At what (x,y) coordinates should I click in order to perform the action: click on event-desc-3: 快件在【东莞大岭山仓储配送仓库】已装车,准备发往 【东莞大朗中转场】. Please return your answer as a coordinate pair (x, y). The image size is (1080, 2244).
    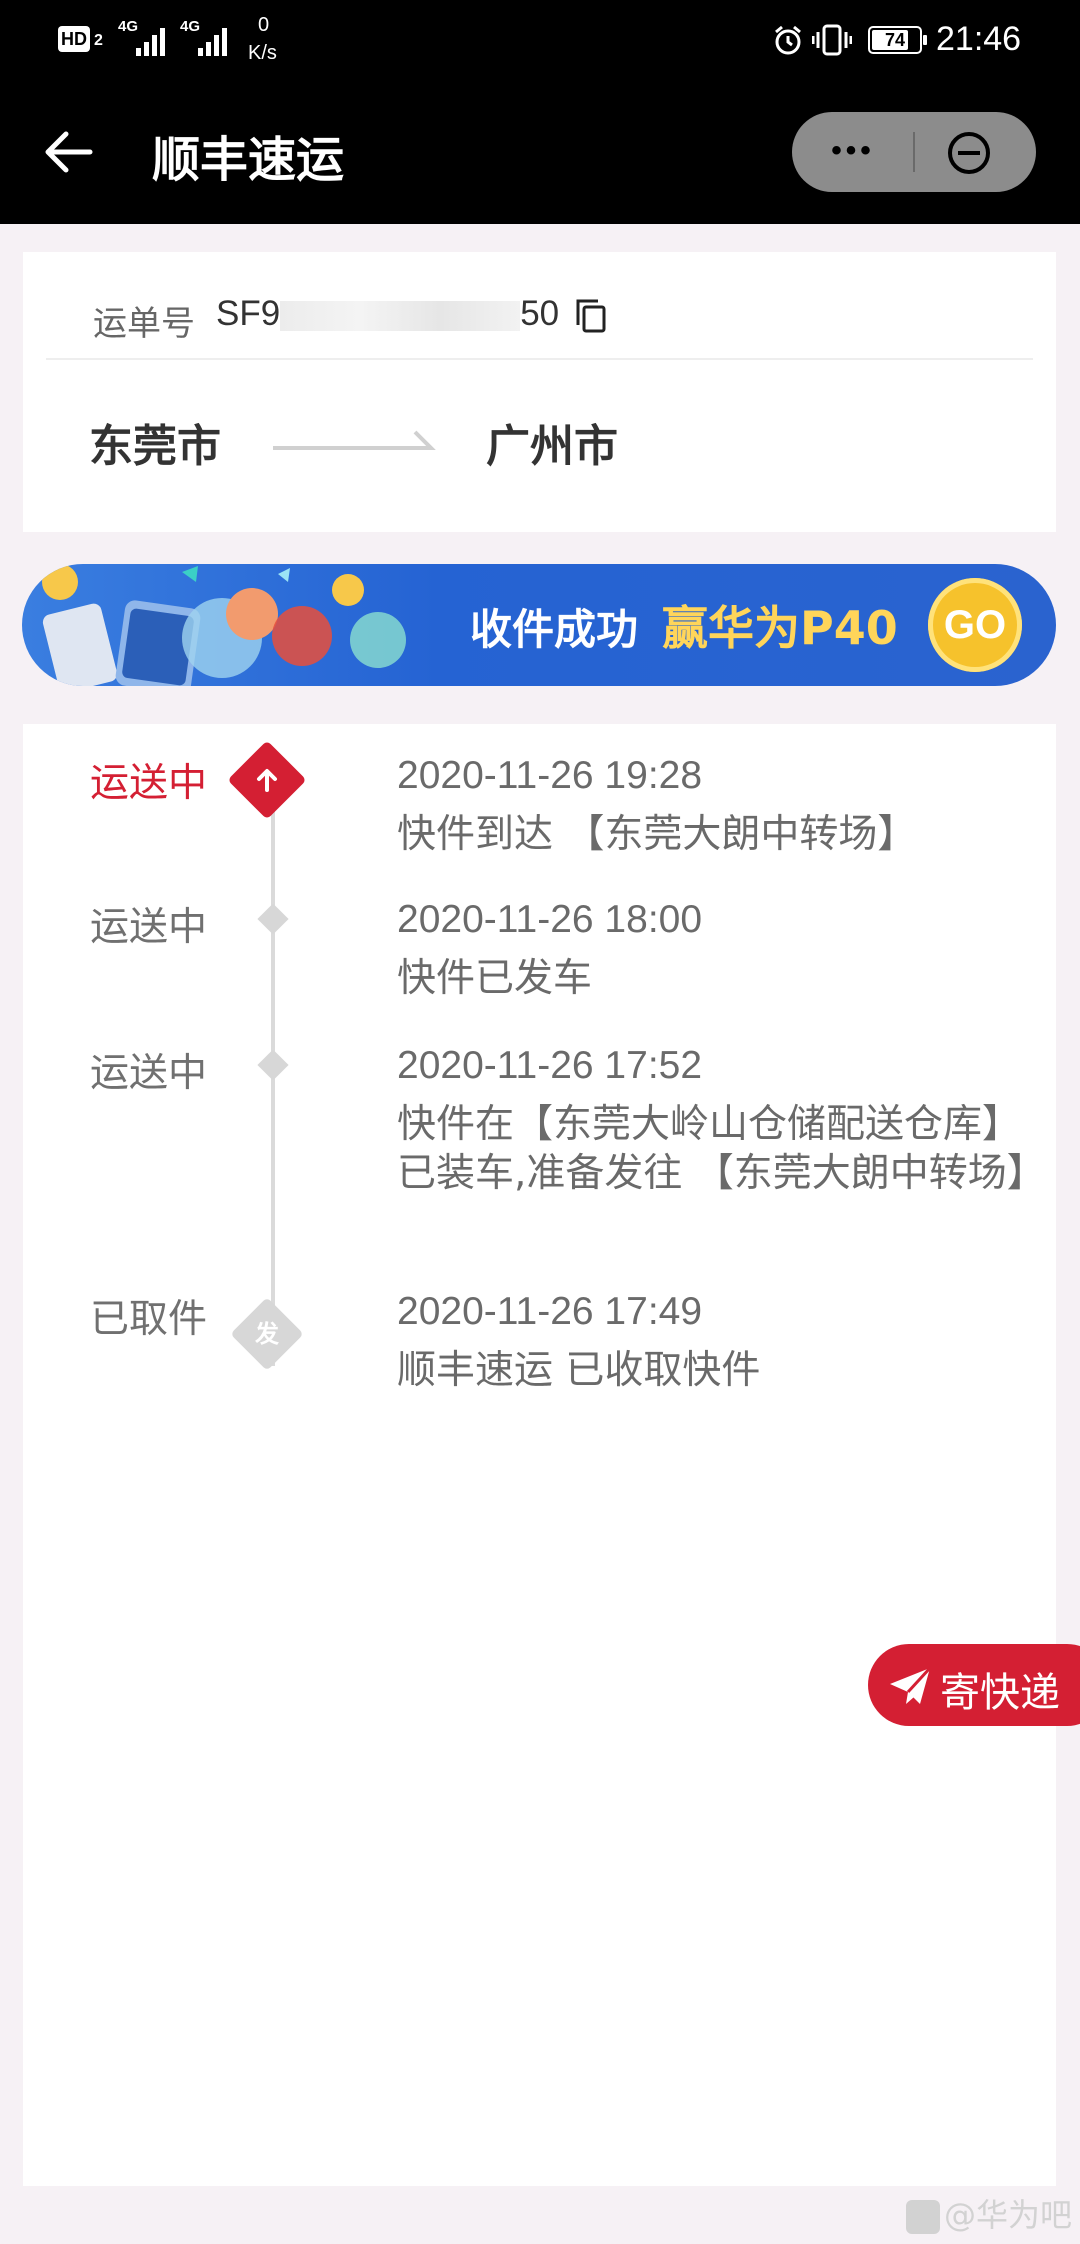
    Looking at the image, I should click on (721, 1149).